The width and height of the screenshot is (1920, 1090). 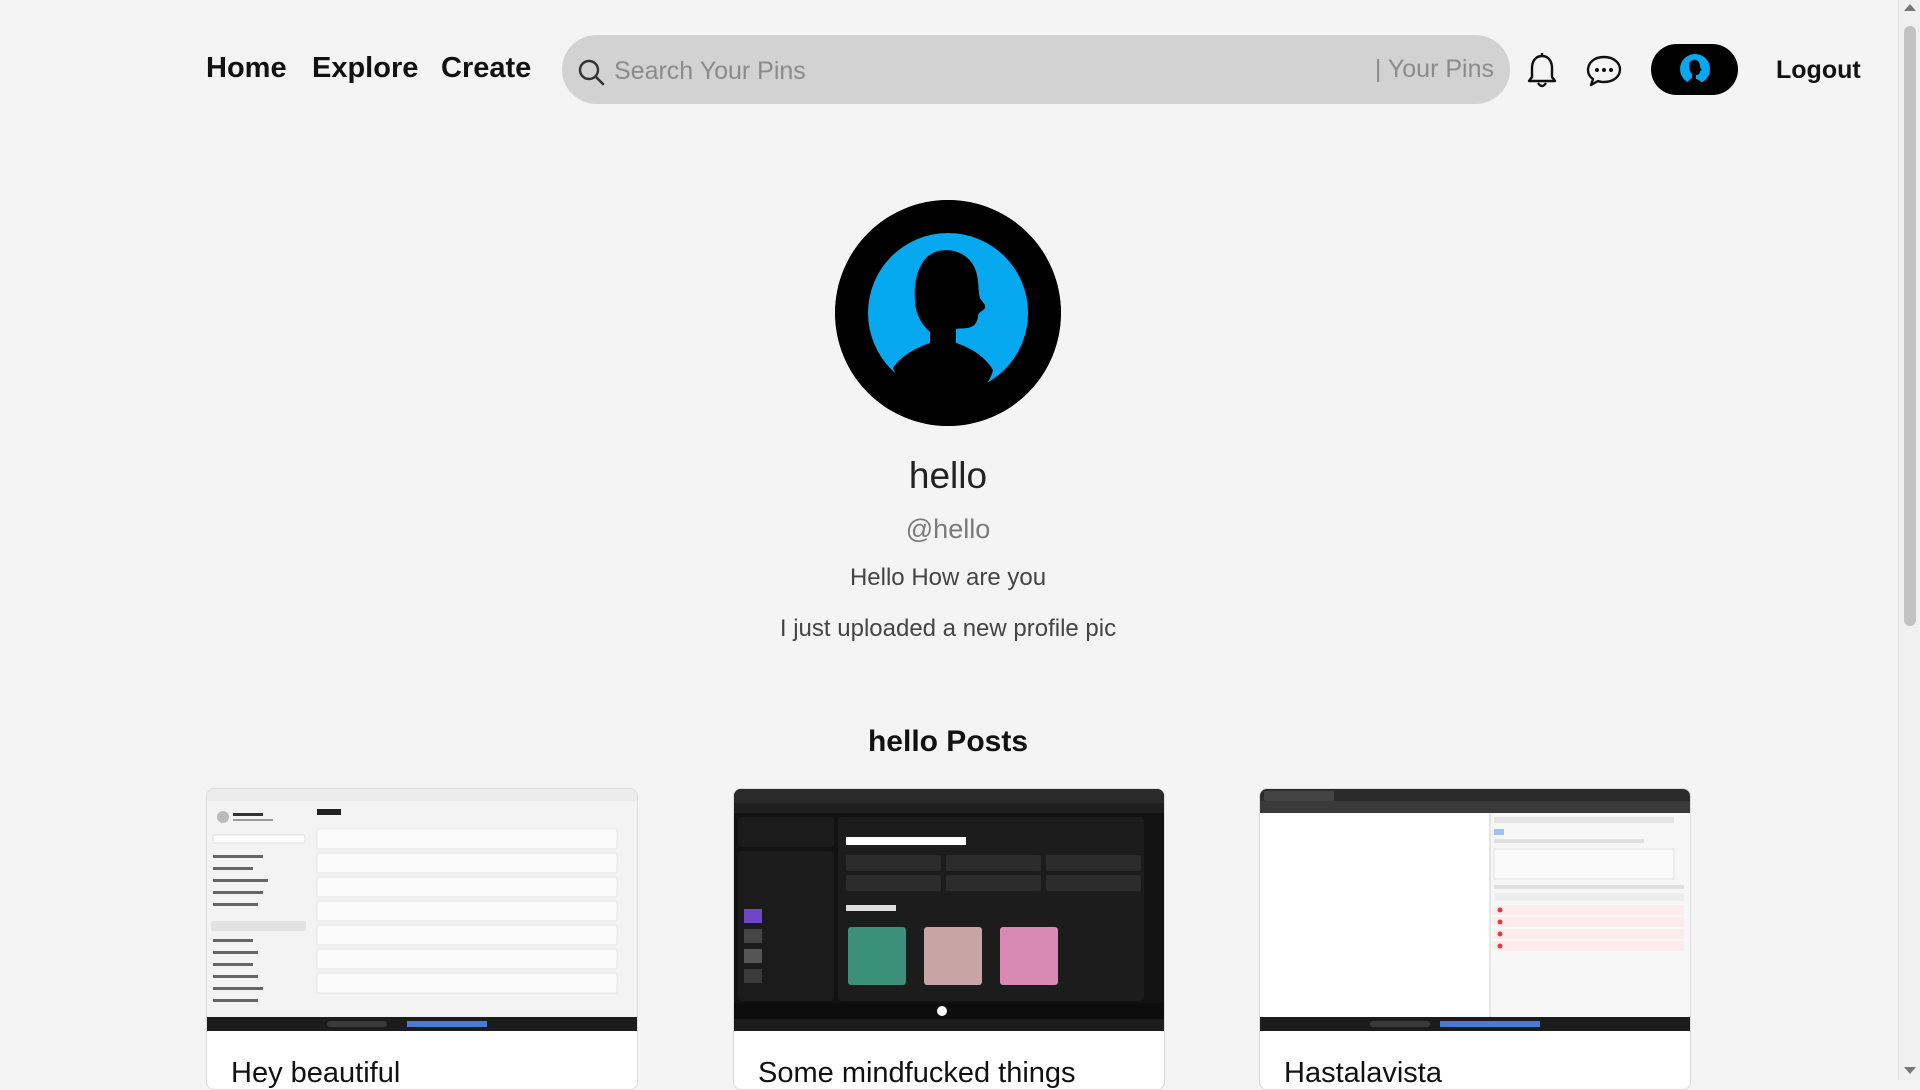 I want to click on post-card: Hey beautiful, so click(x=422, y=939).